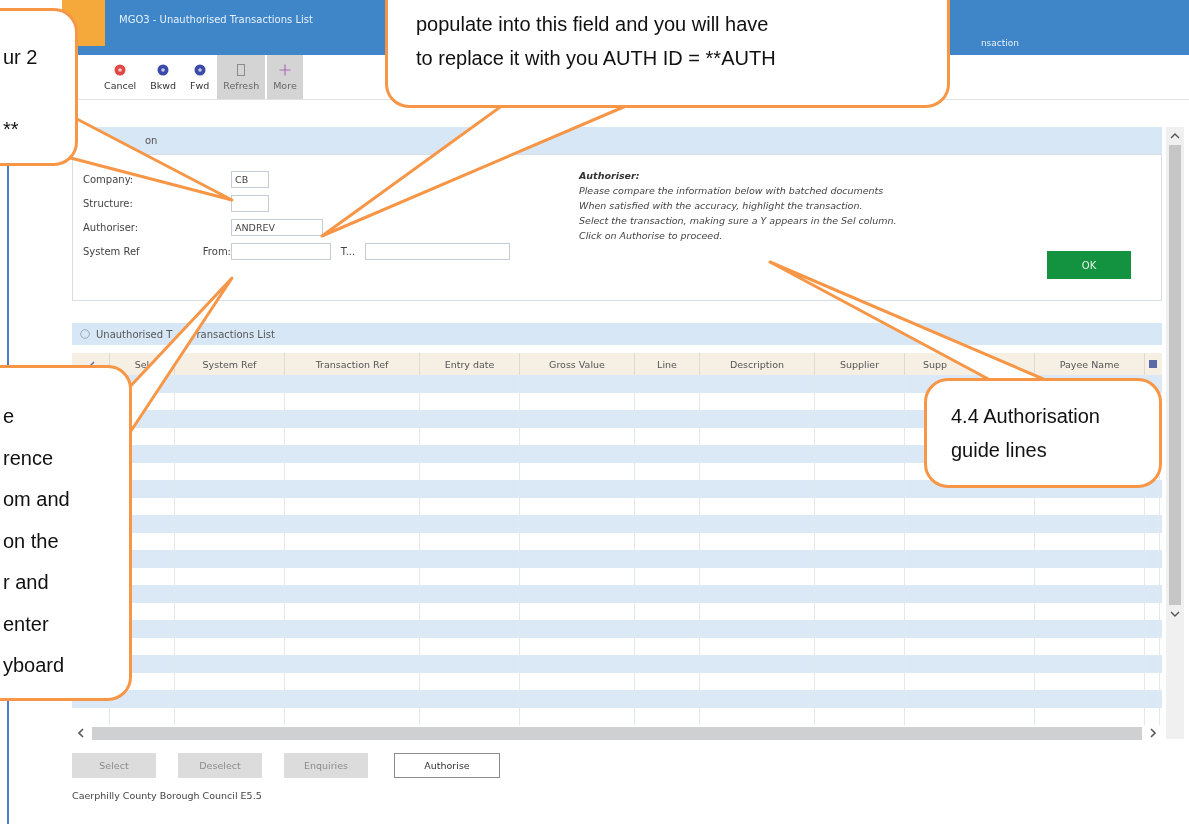 The height and width of the screenshot is (824, 1189). What do you see at coordinates (1152, 364) in the screenshot?
I see `grid-icon` at bounding box center [1152, 364].